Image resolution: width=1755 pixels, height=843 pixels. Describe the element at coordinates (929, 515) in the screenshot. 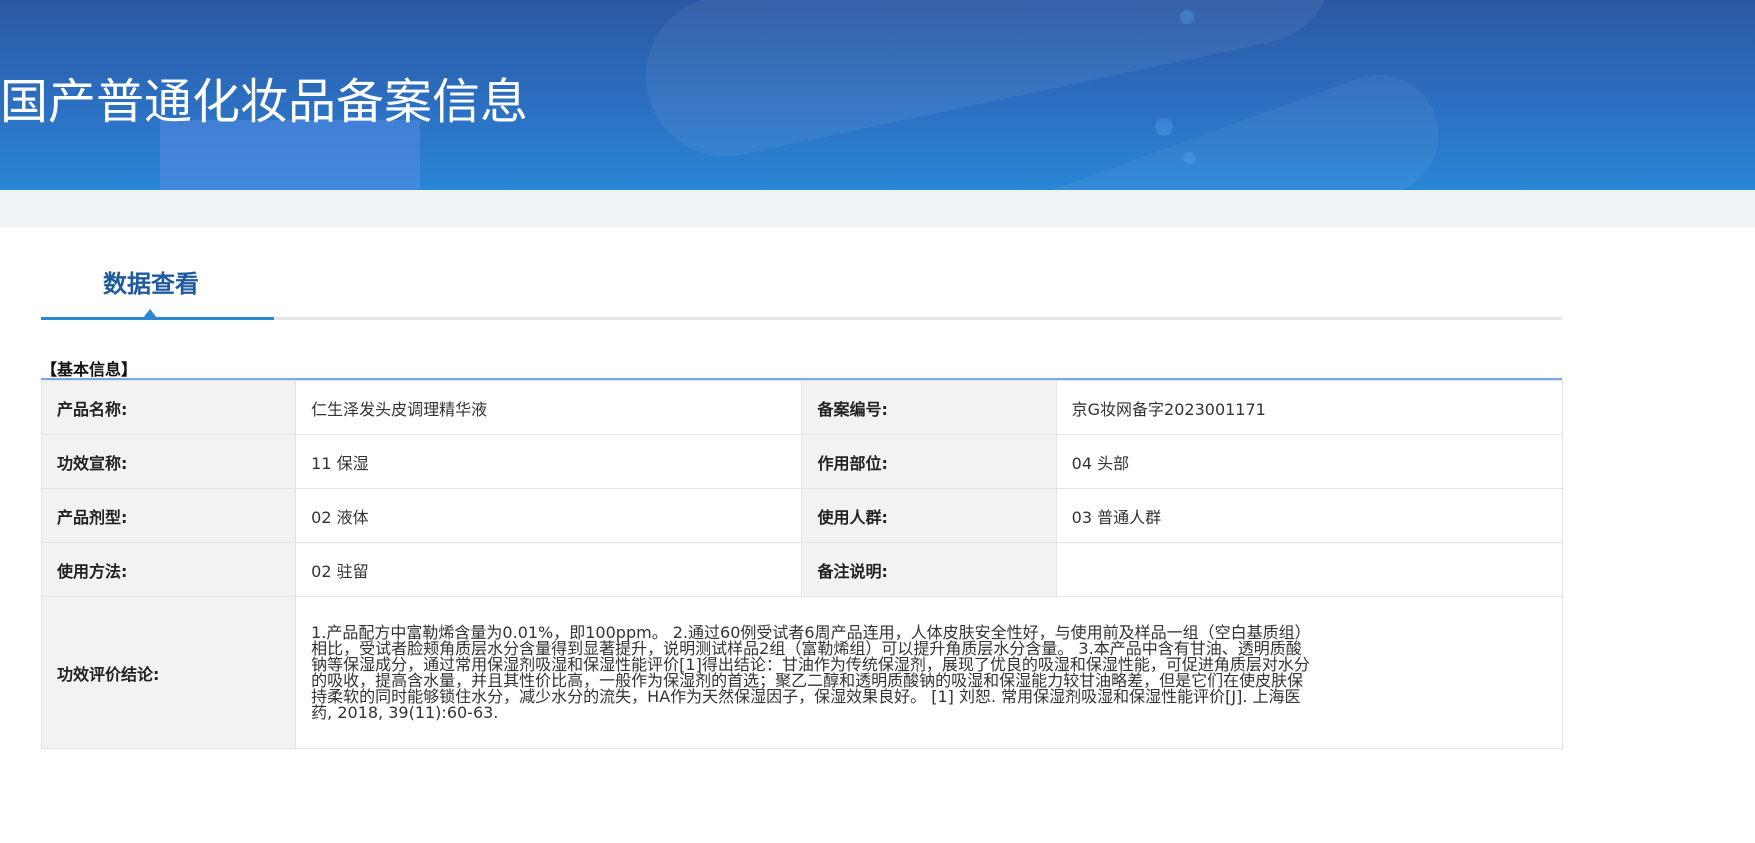

I see `field-label: 使用人群:` at that location.